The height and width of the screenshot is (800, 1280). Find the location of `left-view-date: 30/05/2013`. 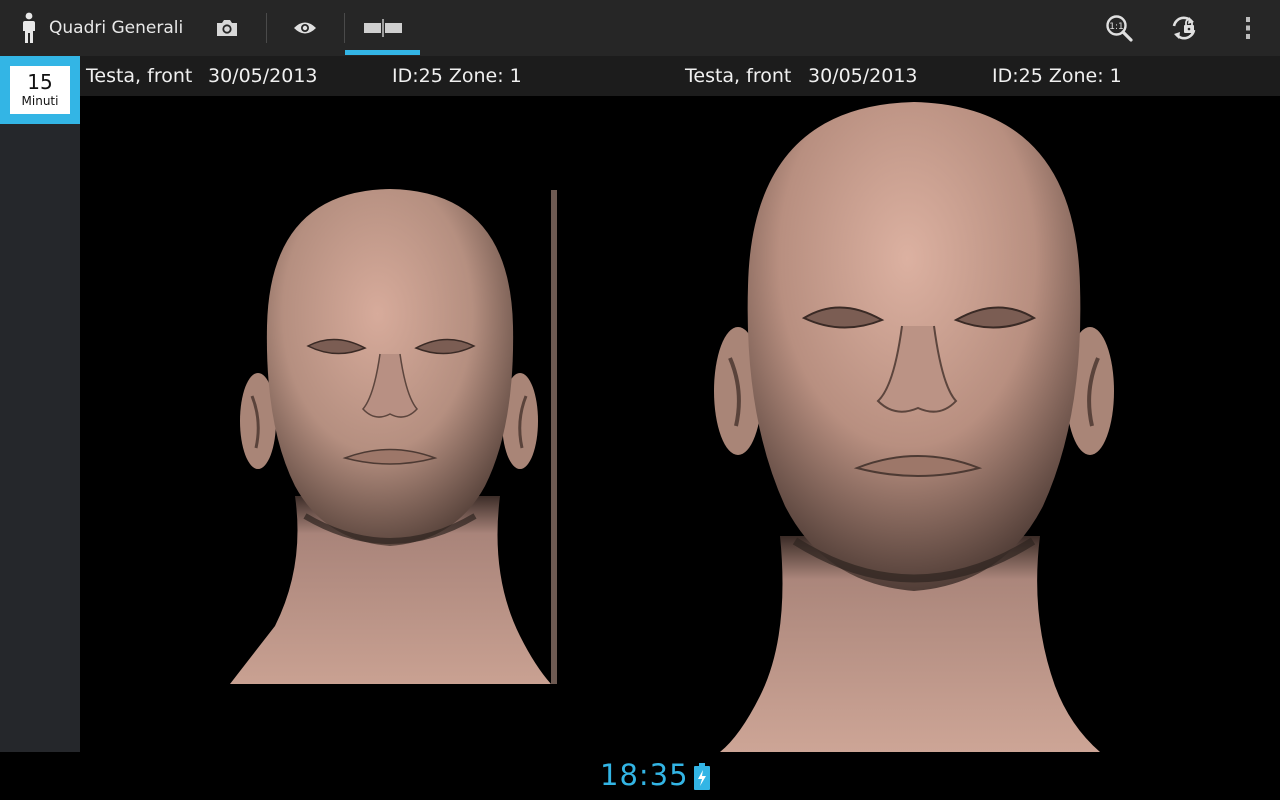

left-view-date: 30/05/2013 is located at coordinates (263, 76).